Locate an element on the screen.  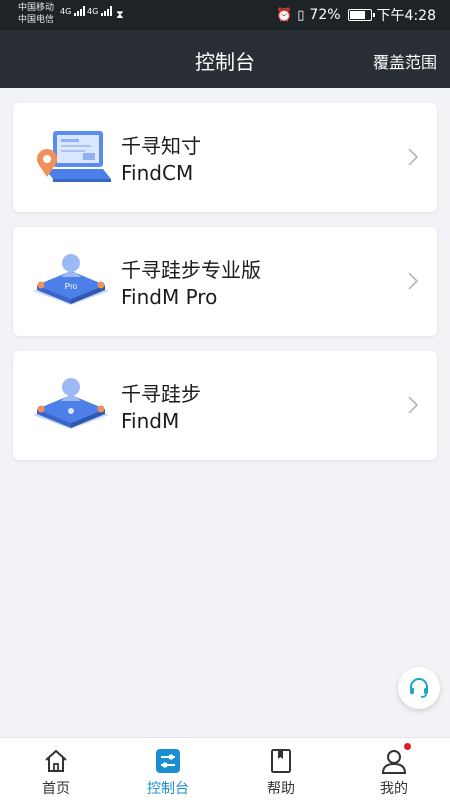
platform-icon is located at coordinates (73, 406).